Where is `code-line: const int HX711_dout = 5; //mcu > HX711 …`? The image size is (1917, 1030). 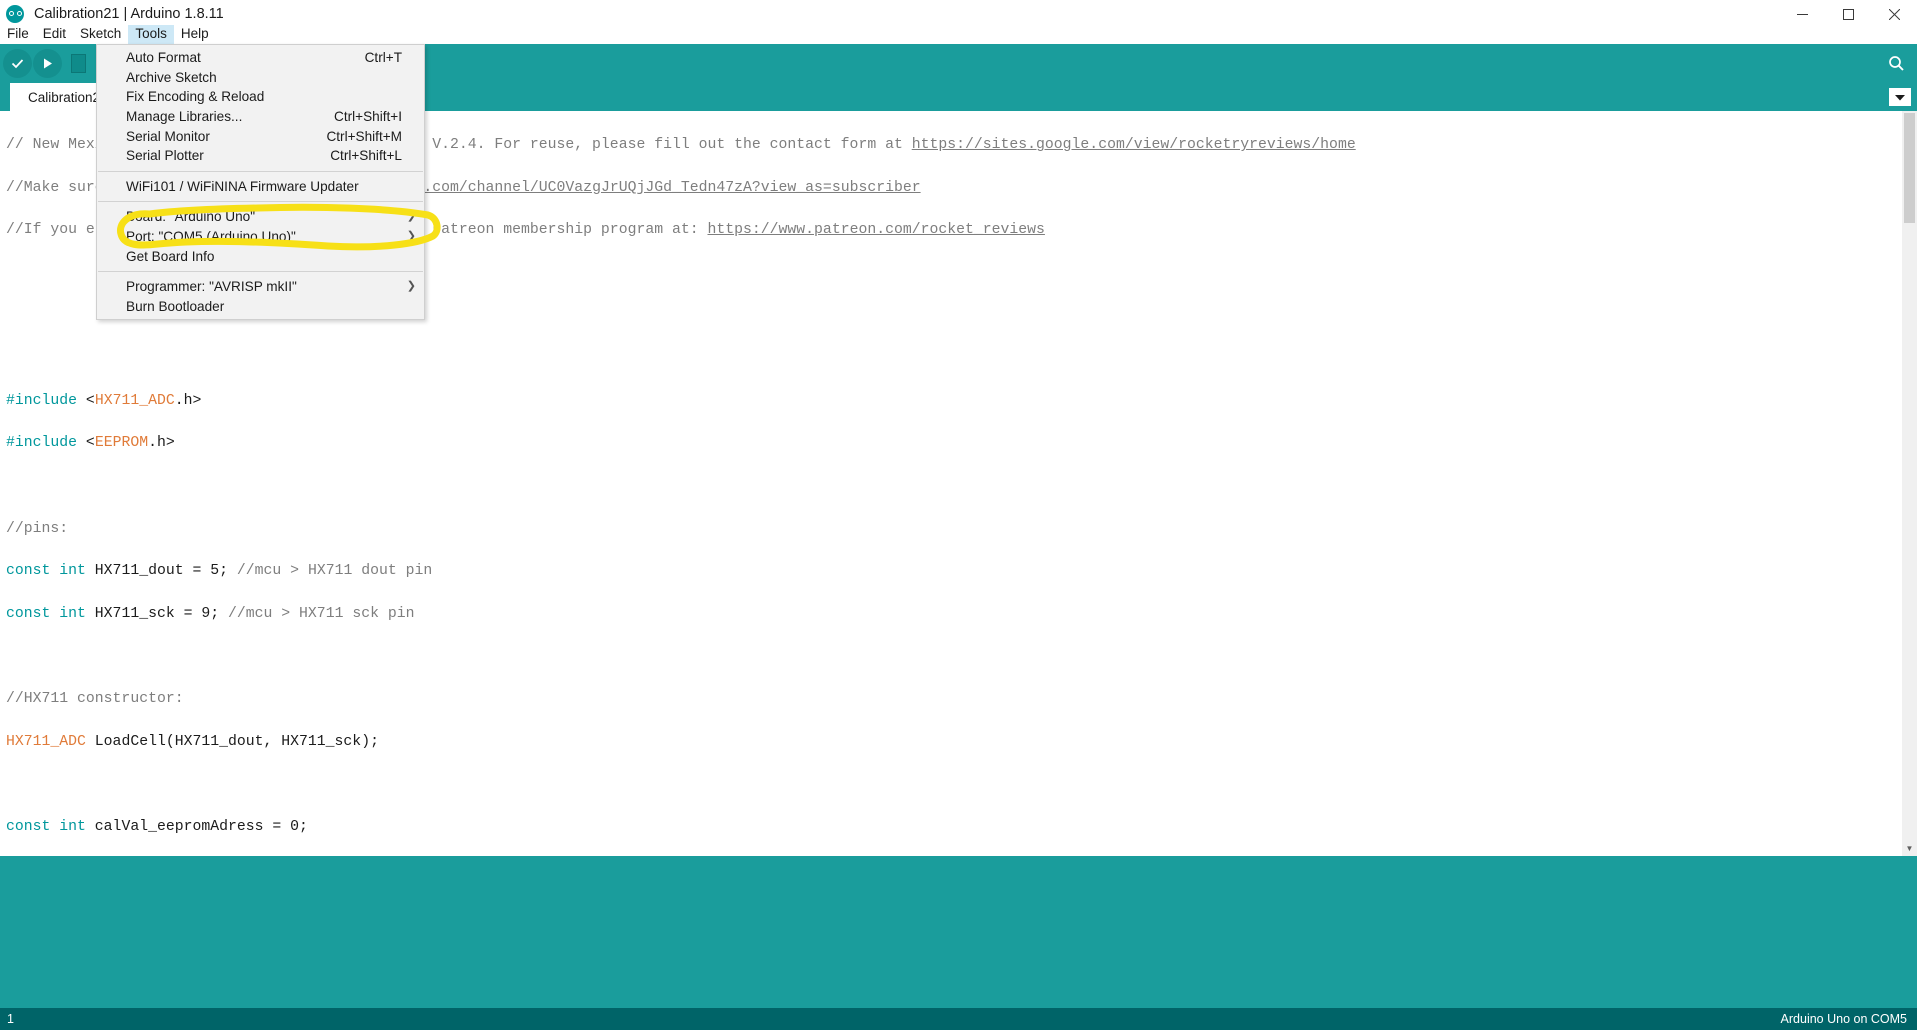 code-line: const int HX711_dout = 5; //mcu > HX711 … is located at coordinates (219, 571).